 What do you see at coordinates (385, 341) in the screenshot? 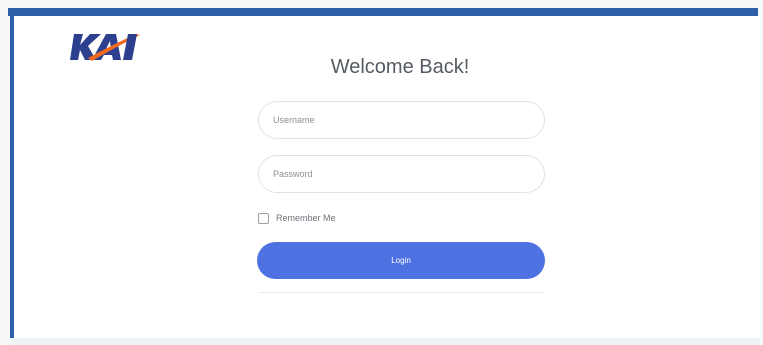
I see `footer-strip` at bounding box center [385, 341].